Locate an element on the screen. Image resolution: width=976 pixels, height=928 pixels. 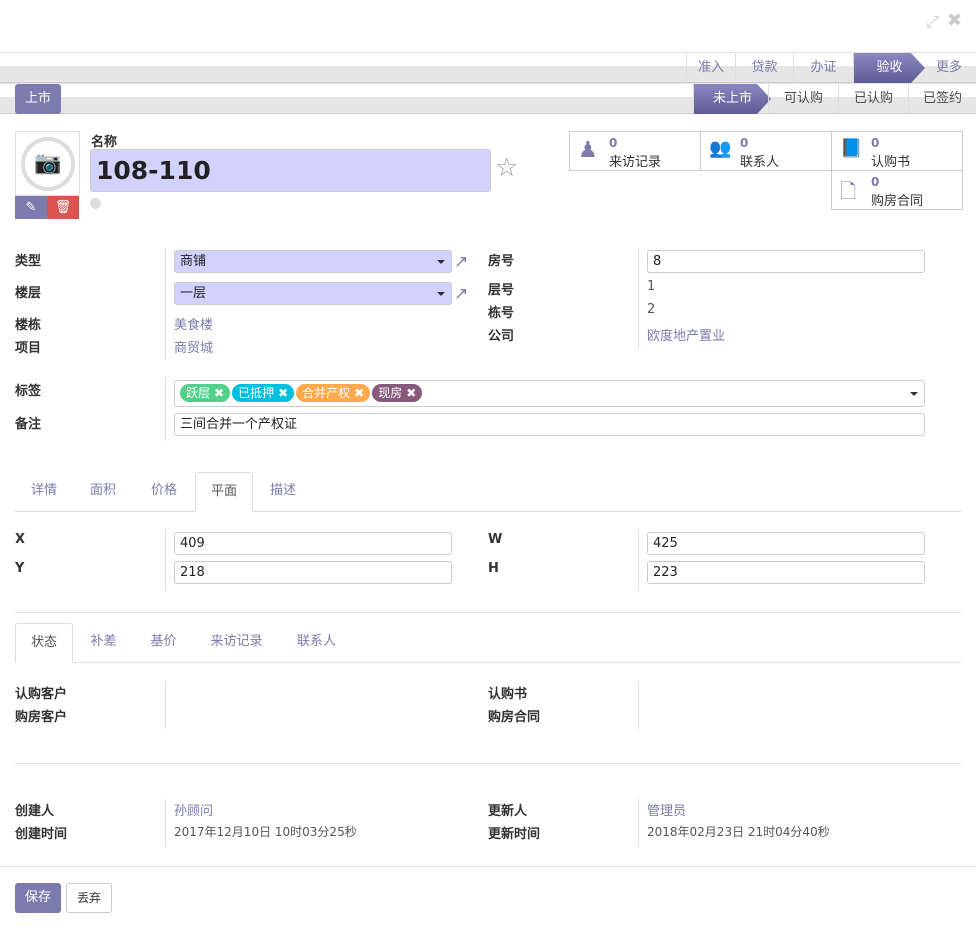
statusbar-stages: 准入 贷款 办证 验收 更多 is located at coordinates (488, 67).